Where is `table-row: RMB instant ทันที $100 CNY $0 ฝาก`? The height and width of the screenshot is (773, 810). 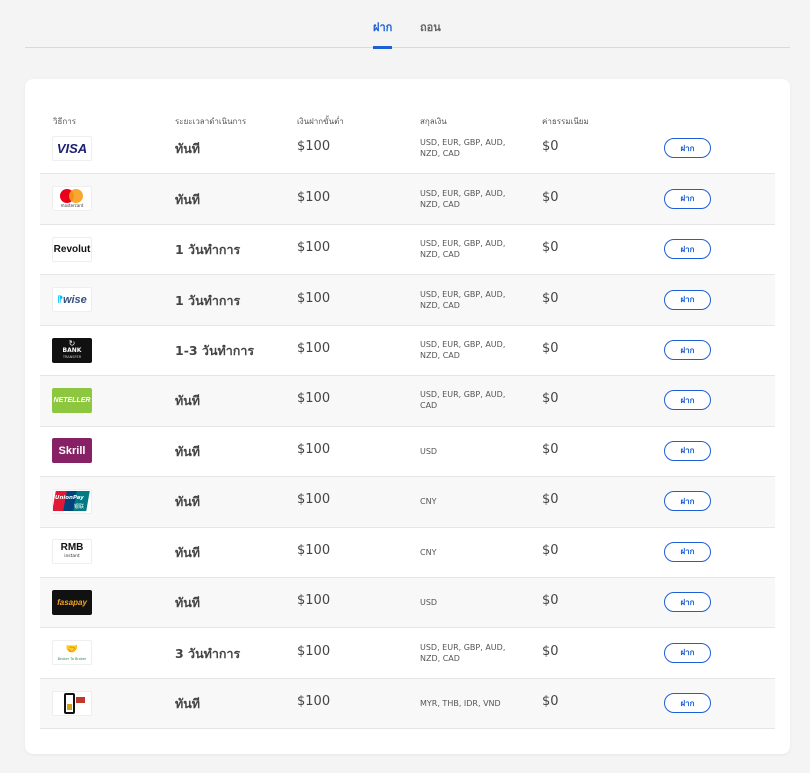 table-row: RMB instant ทันที $100 CNY $0 ฝาก is located at coordinates (407, 553).